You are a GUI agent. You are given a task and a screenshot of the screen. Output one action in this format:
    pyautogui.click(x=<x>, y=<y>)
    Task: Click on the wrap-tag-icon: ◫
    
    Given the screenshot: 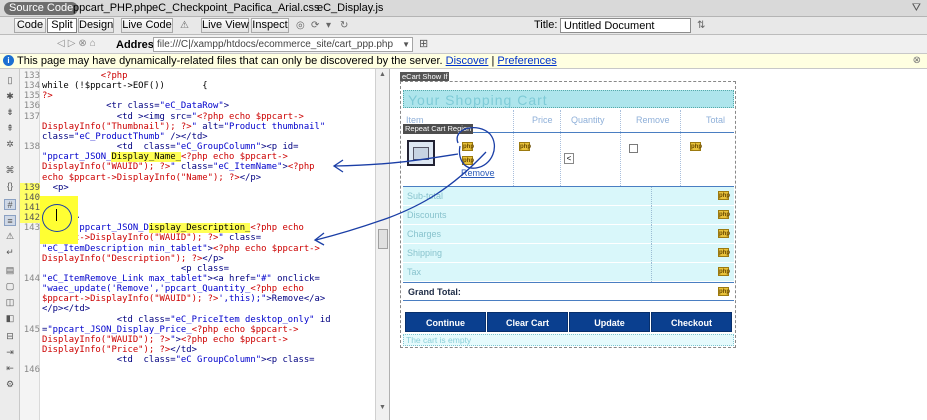 What is the action you would take?
    pyautogui.click(x=10, y=302)
    